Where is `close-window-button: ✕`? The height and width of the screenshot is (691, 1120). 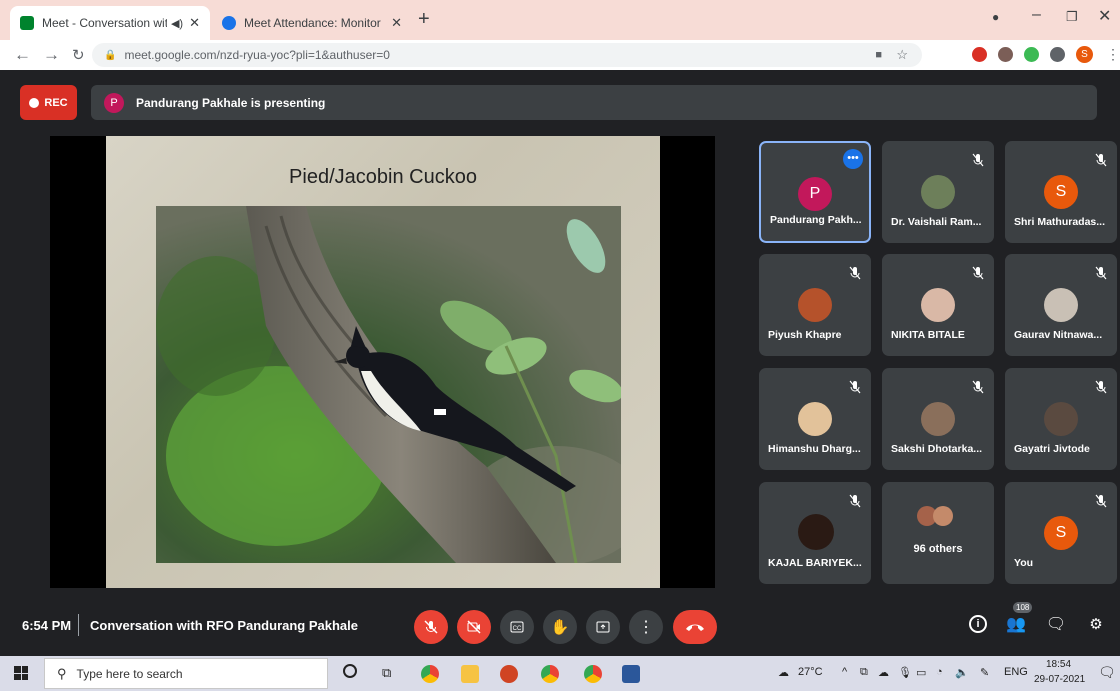
close-window-button: ✕ is located at coordinates (1104, 16).